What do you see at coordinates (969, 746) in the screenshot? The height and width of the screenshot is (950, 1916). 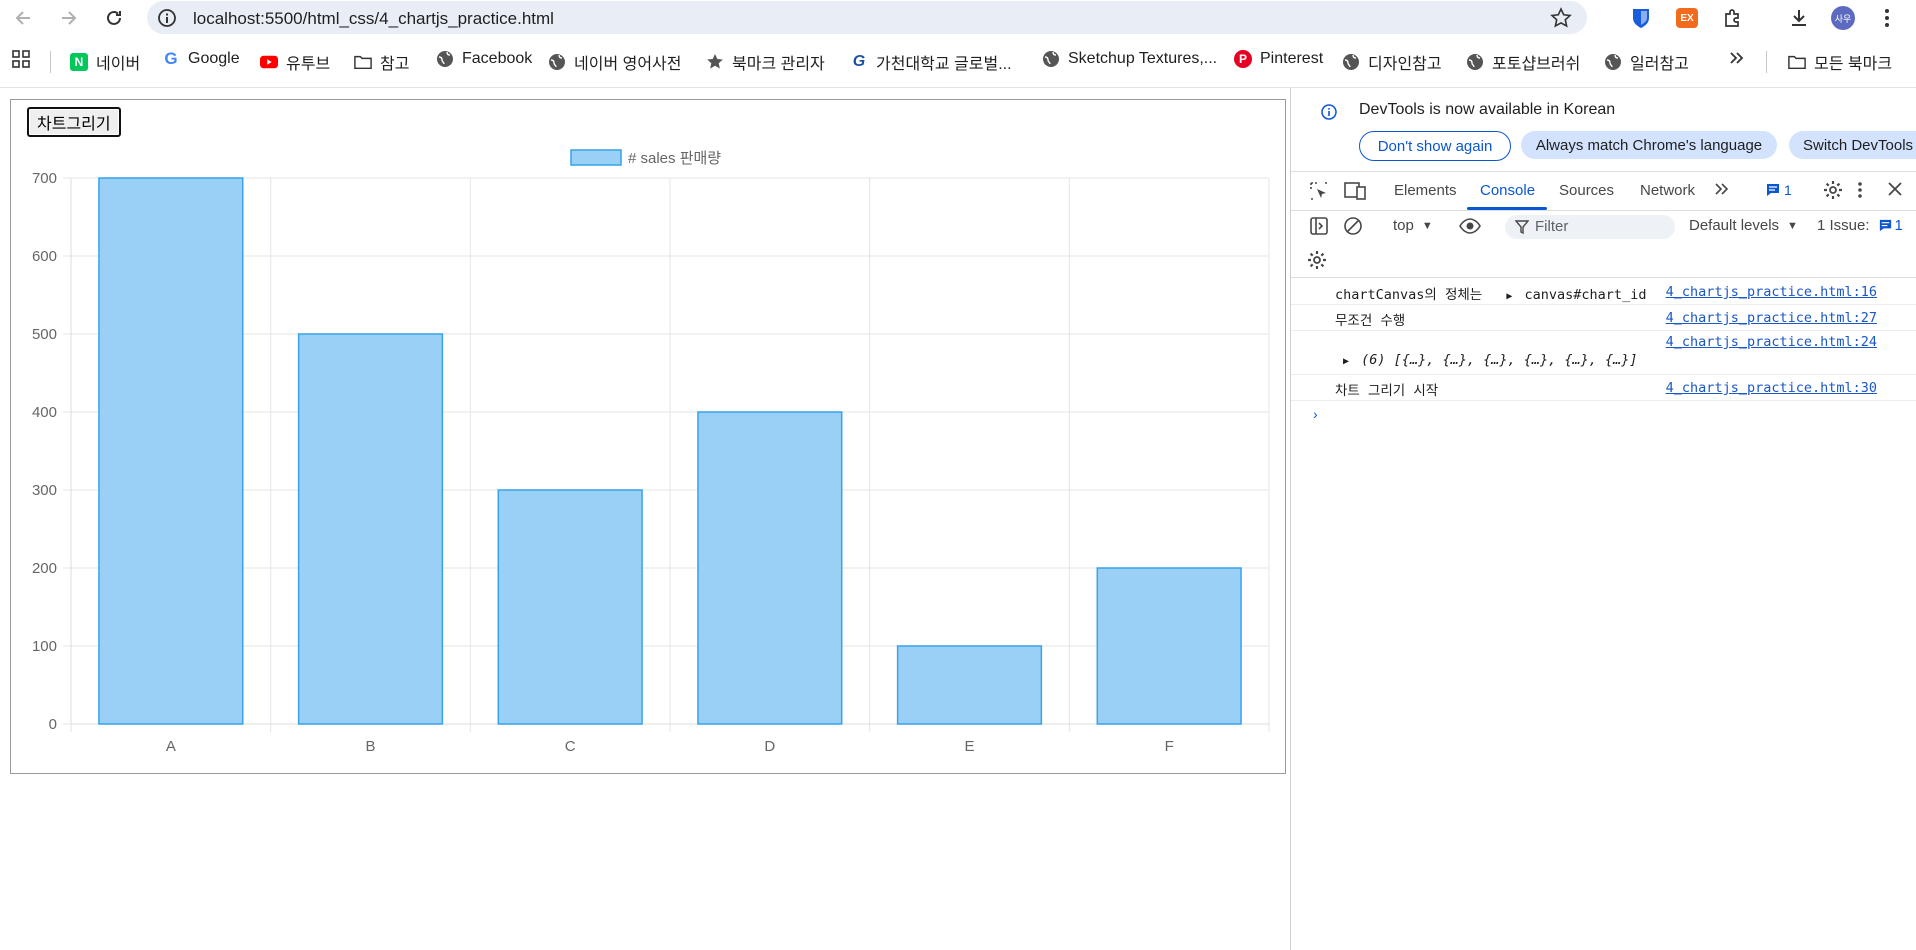 I see `x-tick-label: E` at bounding box center [969, 746].